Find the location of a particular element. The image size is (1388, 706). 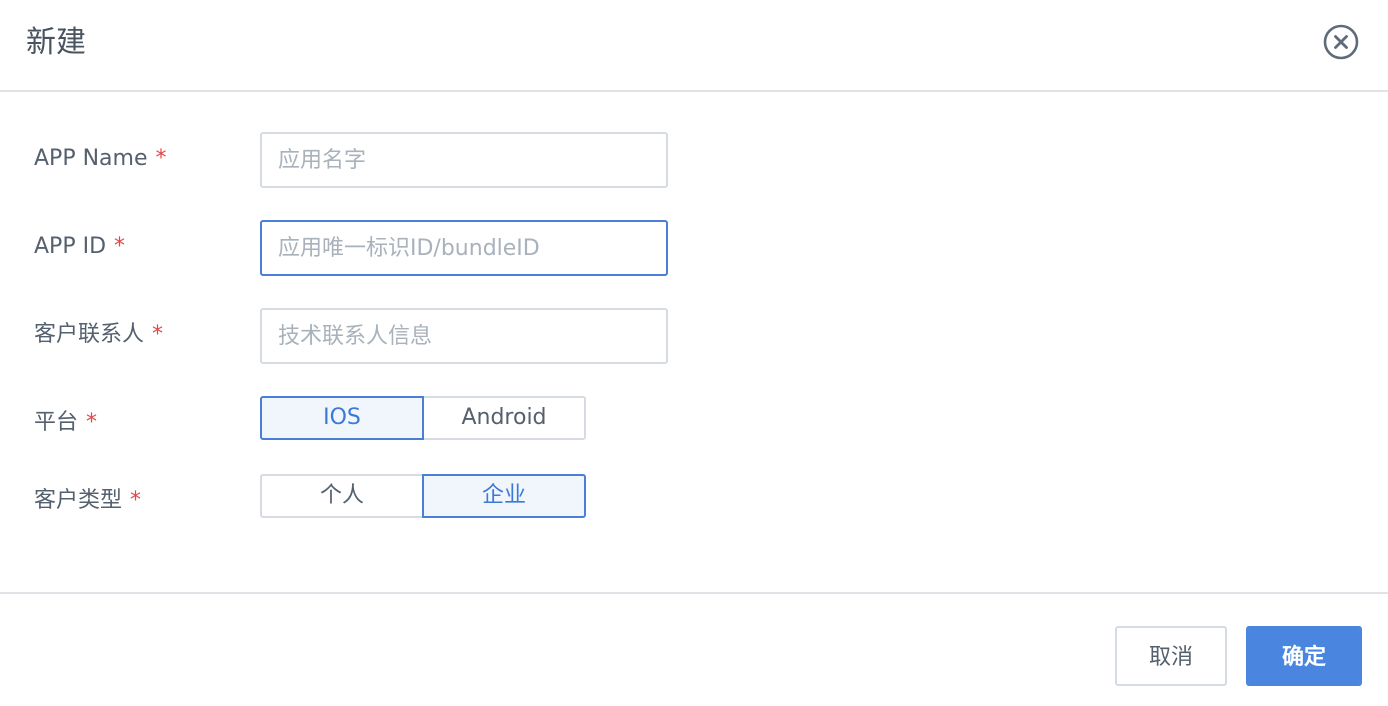

app-id-label-text: APP ID is located at coordinates (70, 246).